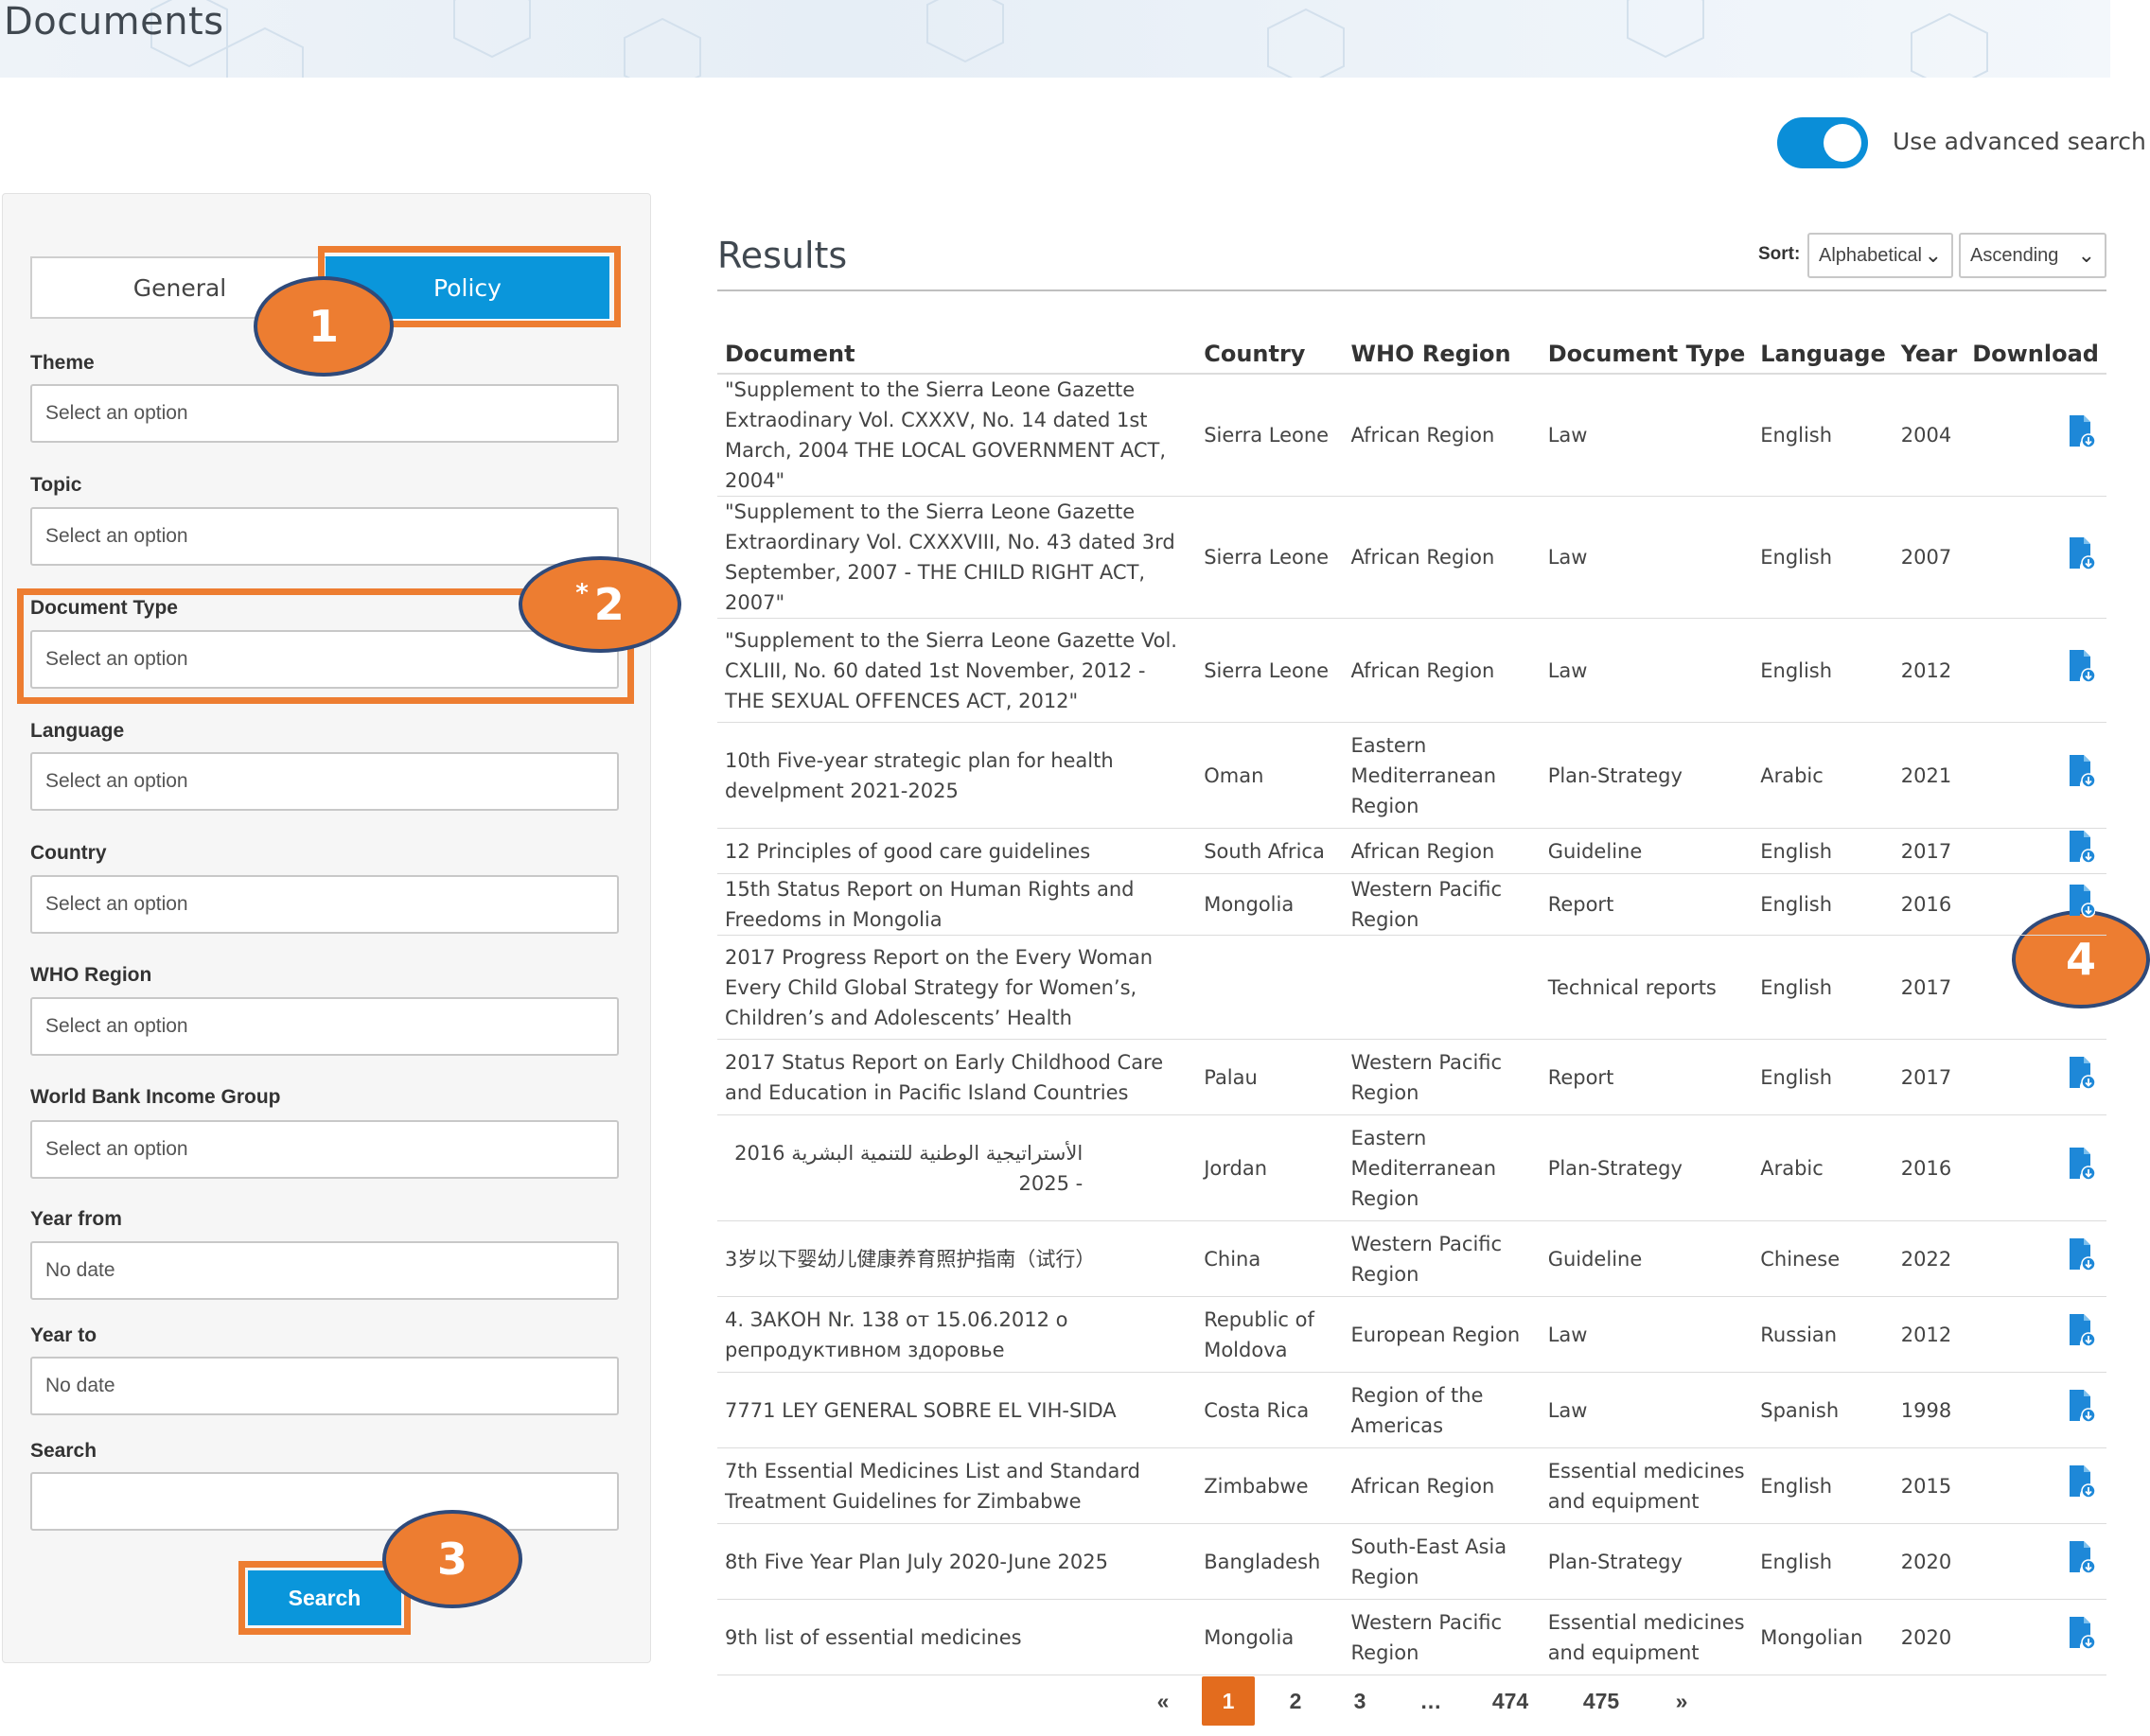 The width and height of the screenshot is (2150, 1736). Describe the element at coordinates (957, 1410) in the screenshot. I see `cell-document: 7771 LEY GENERAL SOBRE EL VIH-SIDA` at that location.